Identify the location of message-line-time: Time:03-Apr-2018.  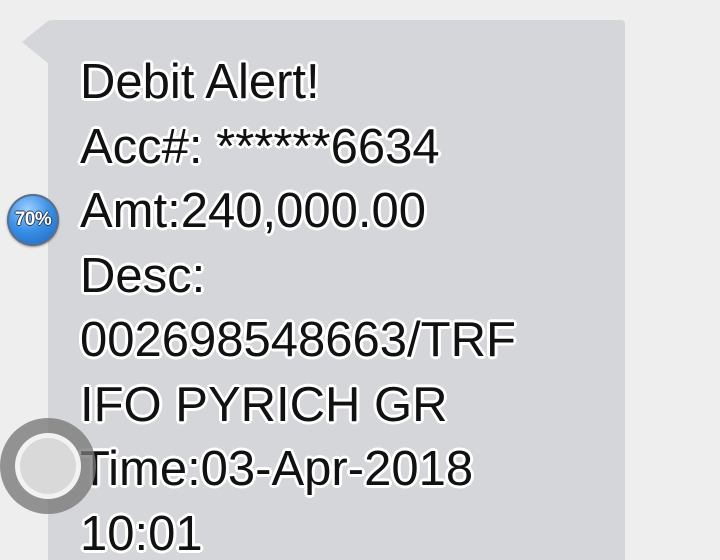
(277, 469).